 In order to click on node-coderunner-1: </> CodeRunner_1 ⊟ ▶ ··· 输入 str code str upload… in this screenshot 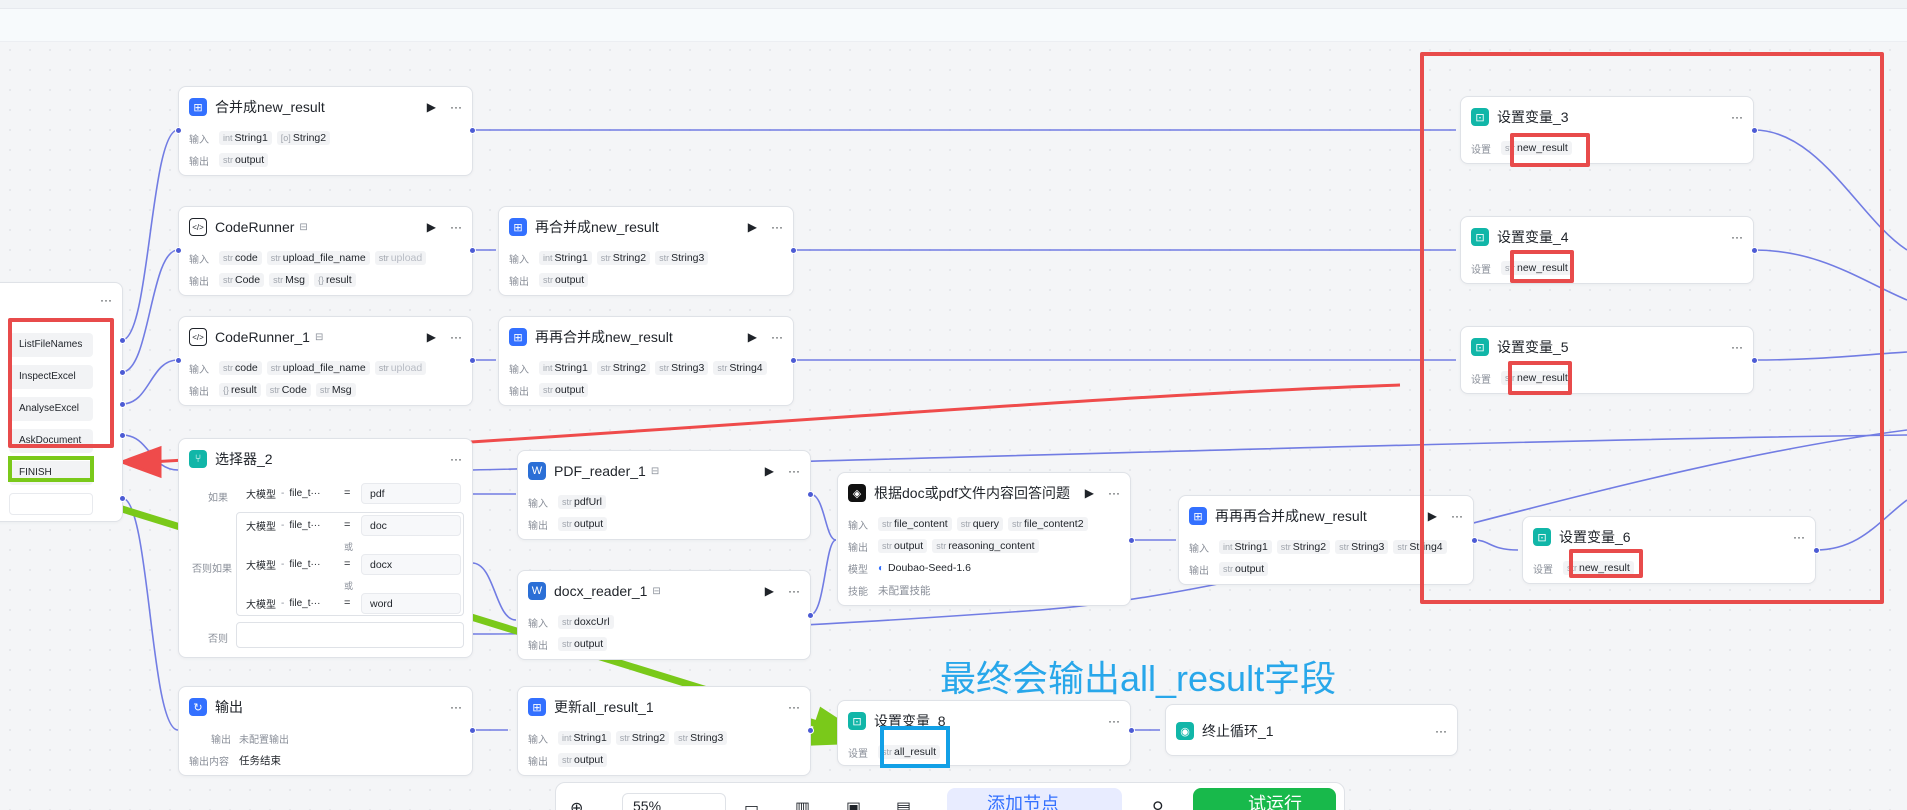, I will do `click(325, 361)`.